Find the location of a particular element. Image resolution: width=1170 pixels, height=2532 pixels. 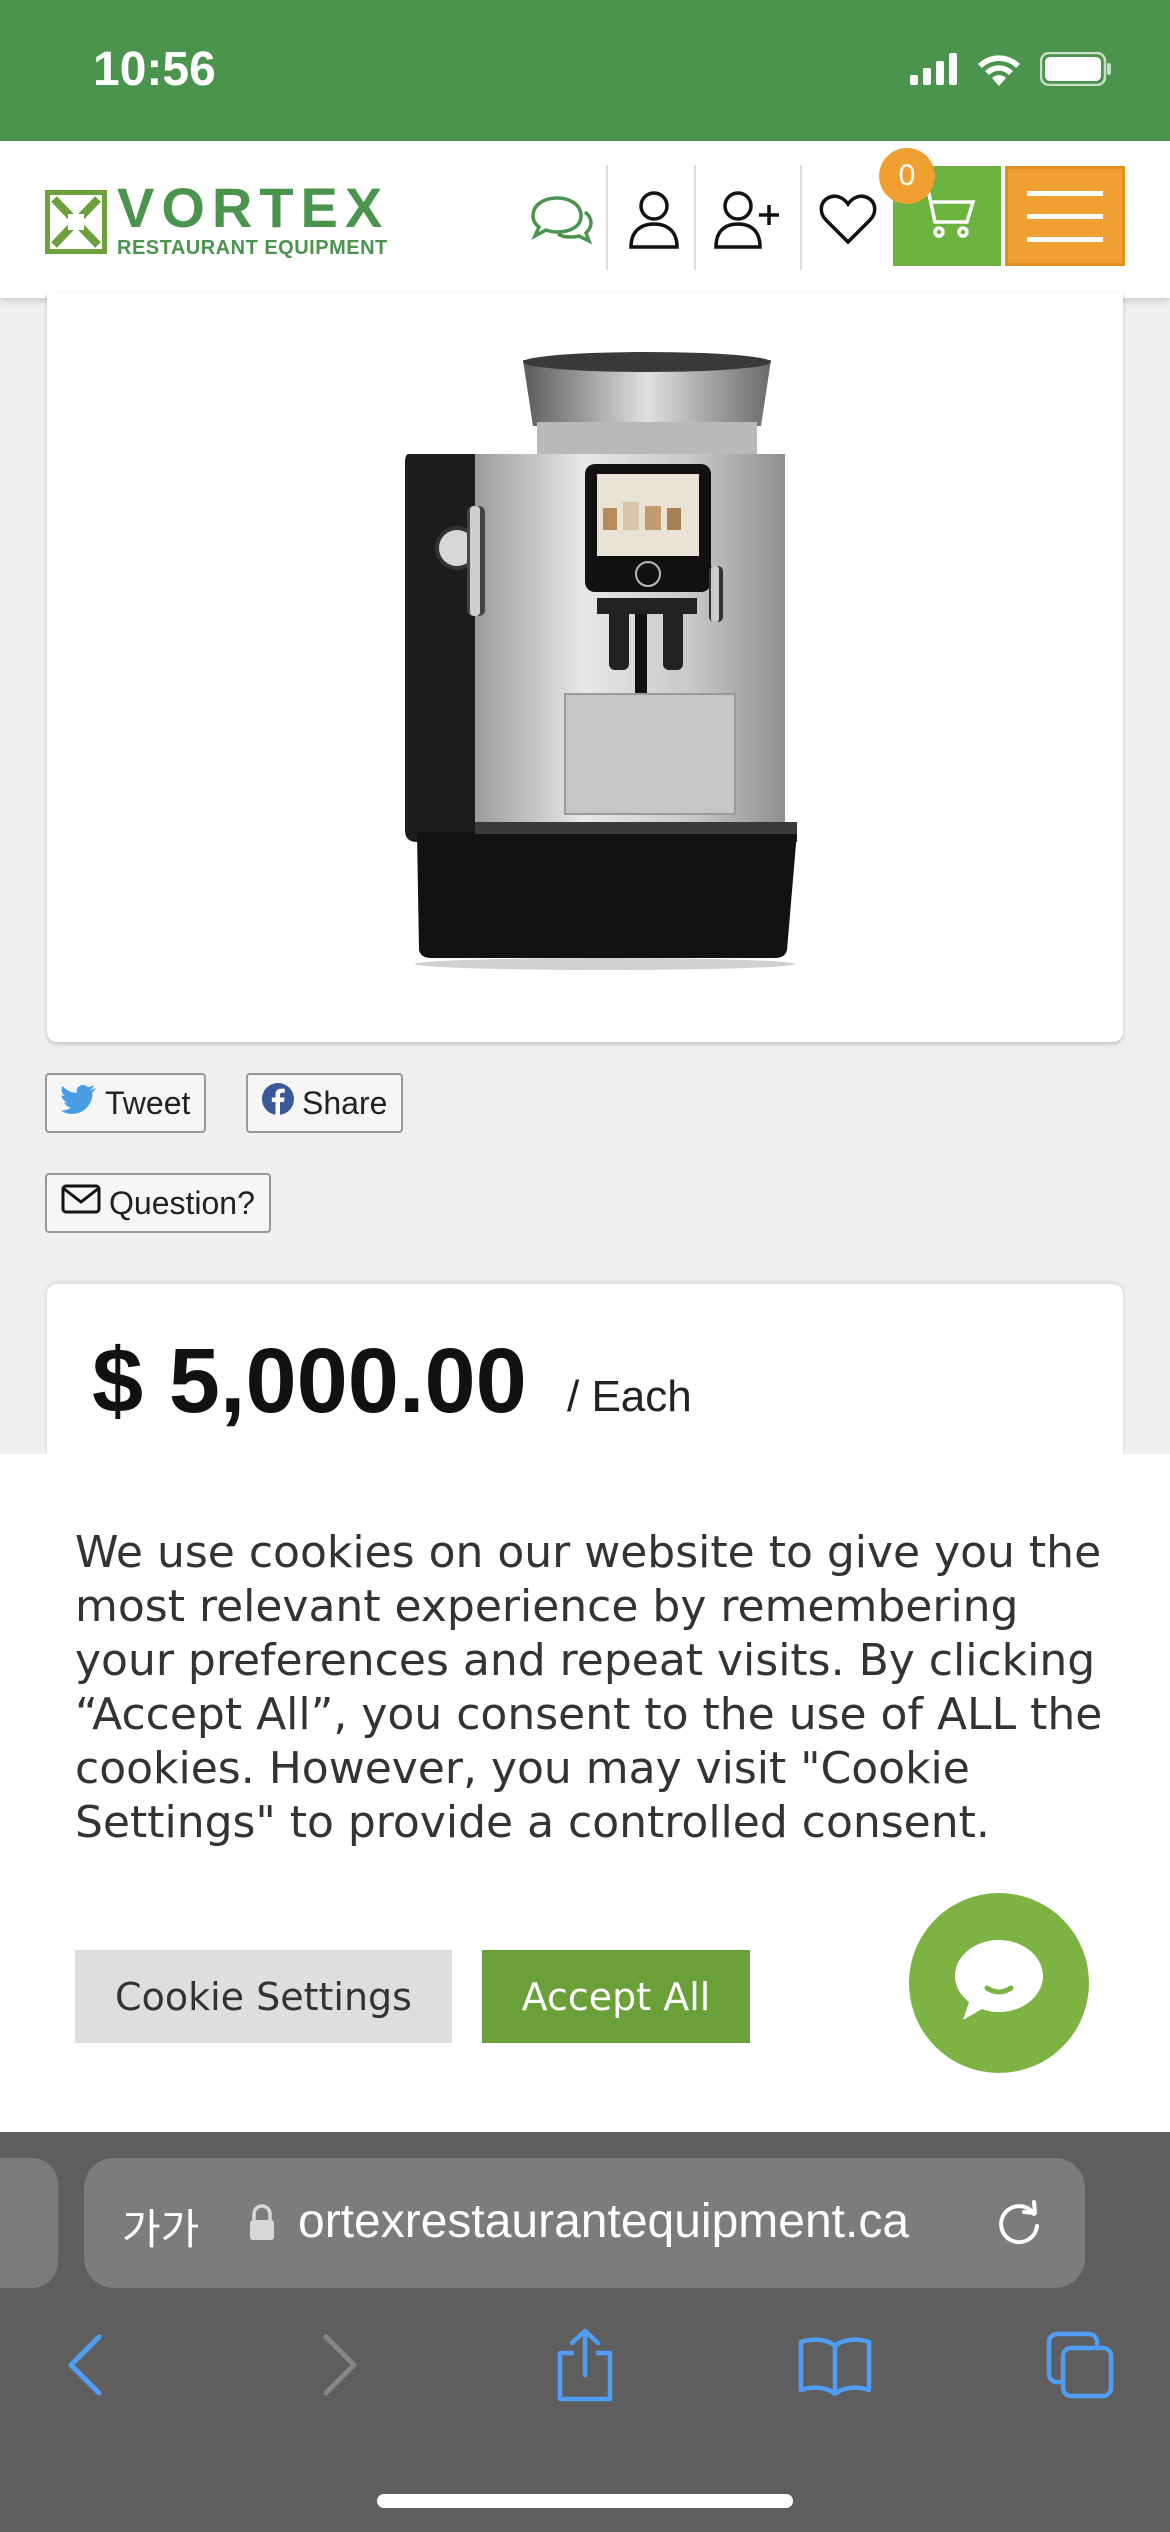

share-label: Share is located at coordinates (345, 1102).